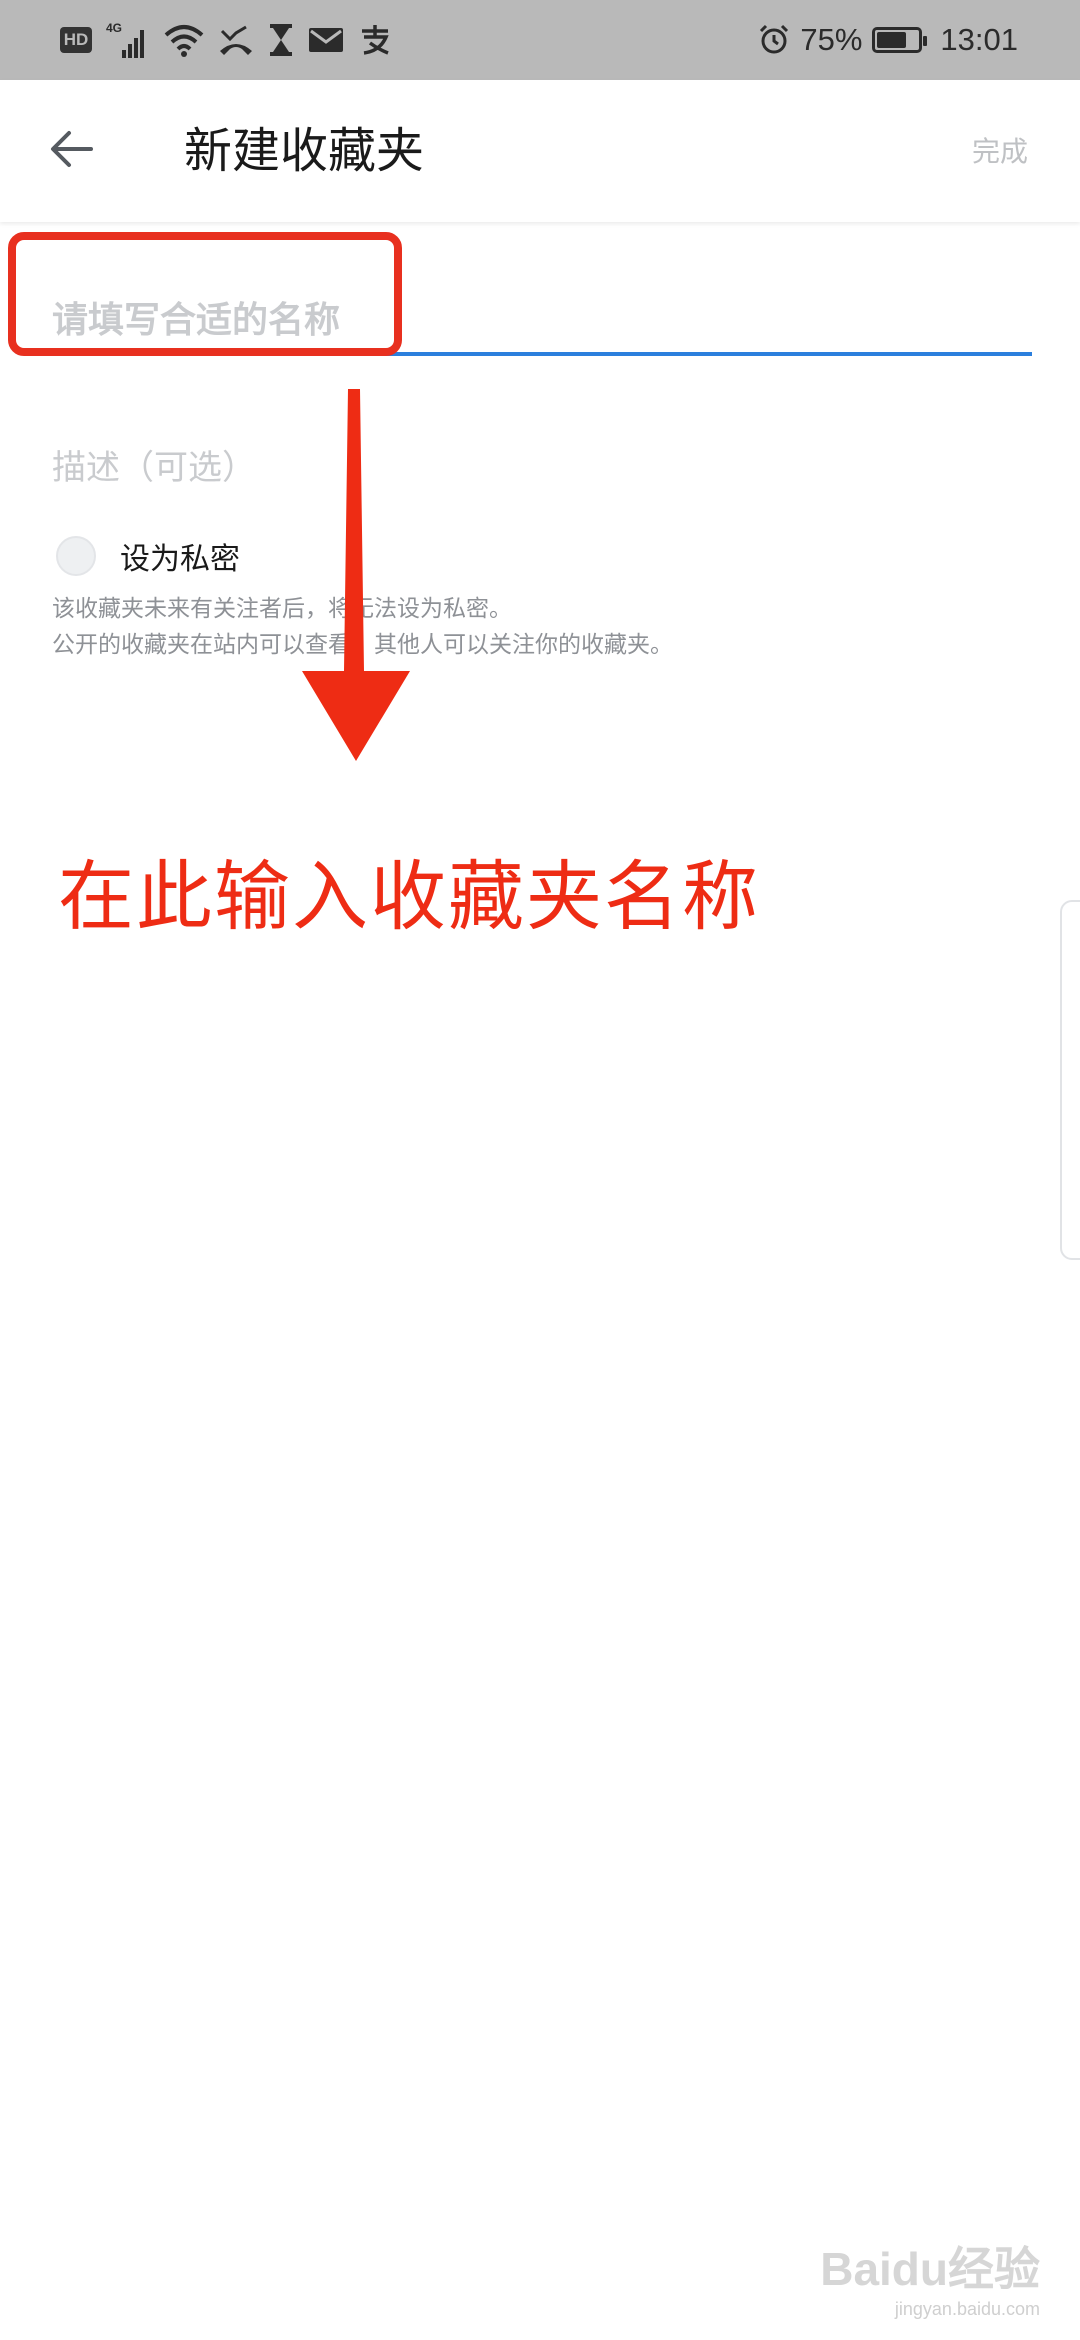 The image size is (1080, 2340). Describe the element at coordinates (1000, 152) in the screenshot. I see `done-button: 完成` at that location.